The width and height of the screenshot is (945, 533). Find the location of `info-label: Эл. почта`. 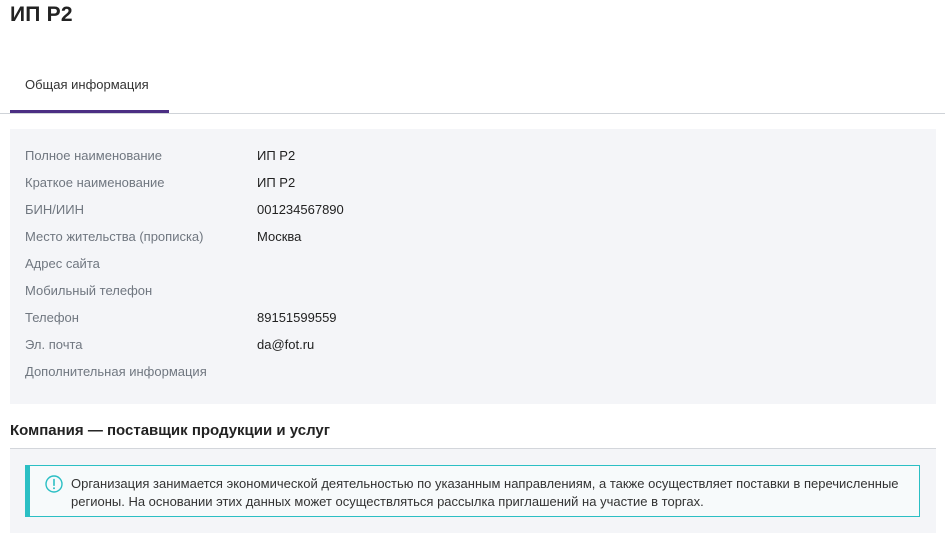

info-label: Эл. почта is located at coordinates (54, 344).